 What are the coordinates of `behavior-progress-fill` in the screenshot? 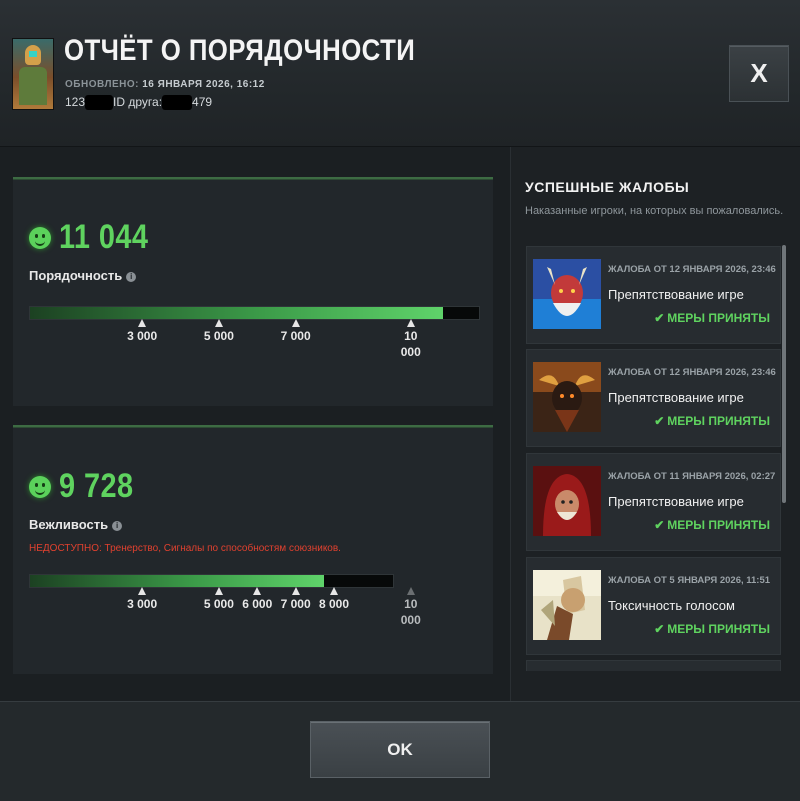 It's located at (177, 581).